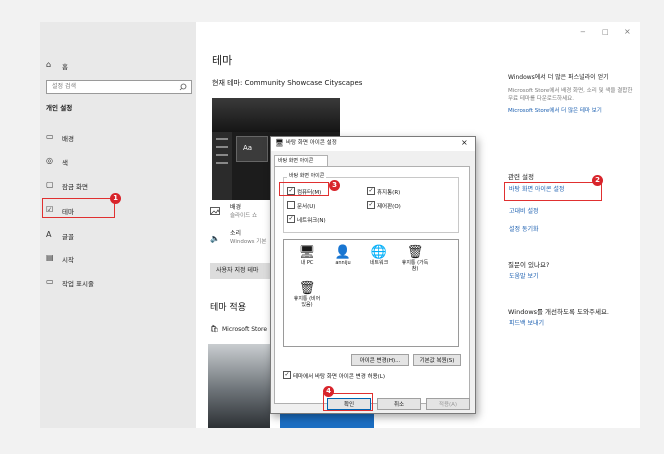 The height and width of the screenshot is (454, 664). I want to click on search-input: 설정 검색, so click(119, 87).